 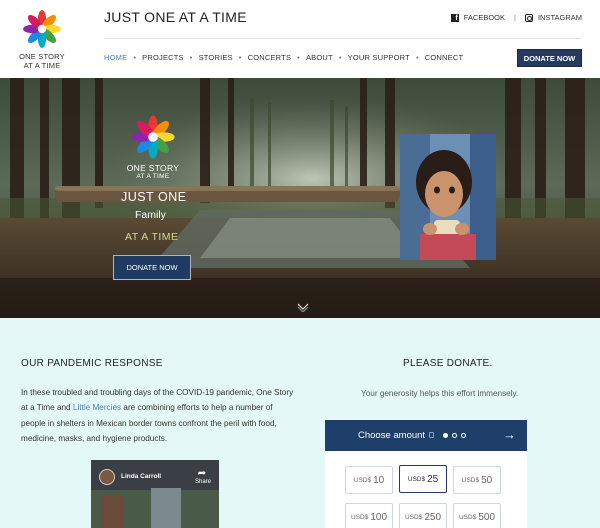 I want to click on amount-option-100: USD$ 100, so click(x=369, y=515).